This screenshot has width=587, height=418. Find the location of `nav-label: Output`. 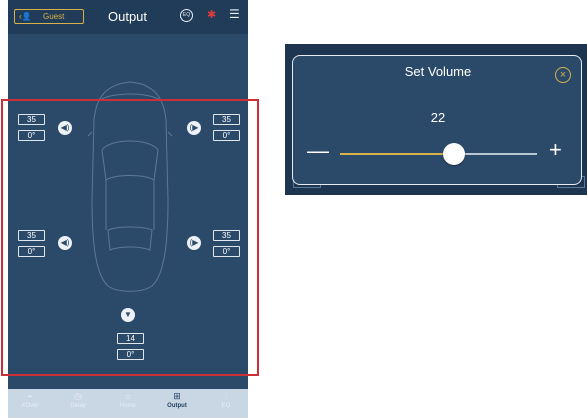

nav-label: Output is located at coordinates (177, 406).